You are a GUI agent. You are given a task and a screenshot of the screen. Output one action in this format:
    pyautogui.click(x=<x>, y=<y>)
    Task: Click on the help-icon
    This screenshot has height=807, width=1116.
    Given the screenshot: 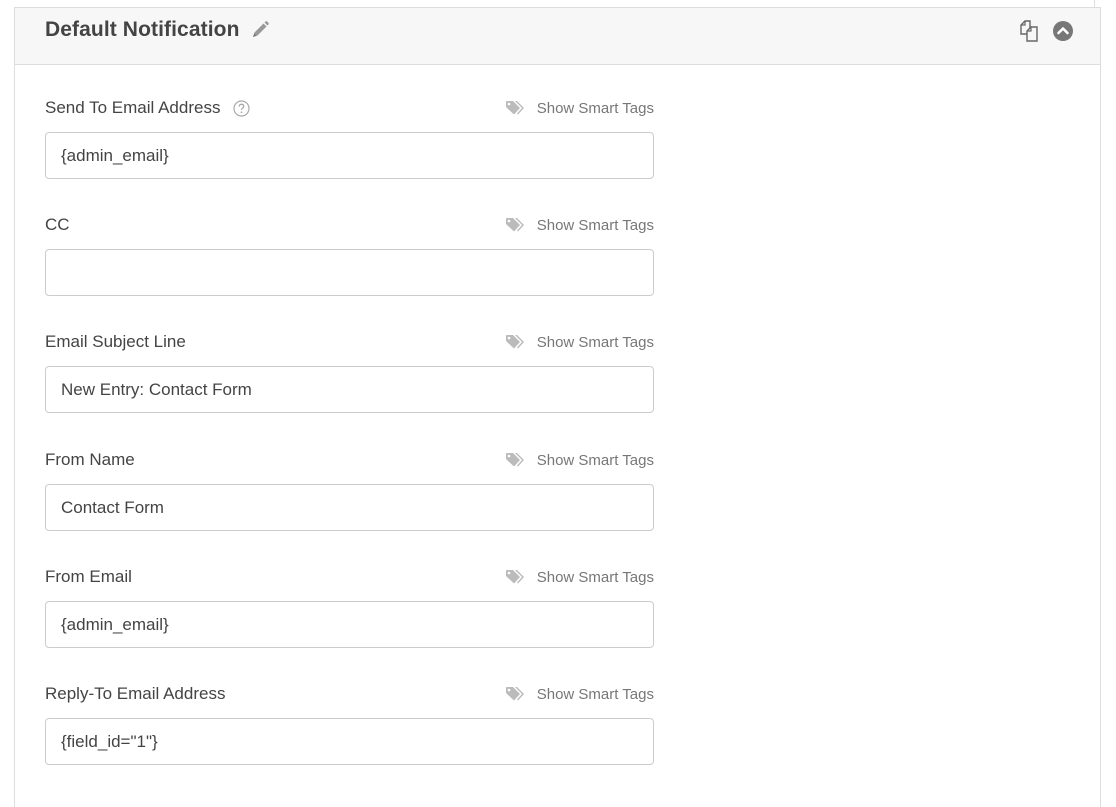 What is the action you would take?
    pyautogui.click(x=242, y=108)
    